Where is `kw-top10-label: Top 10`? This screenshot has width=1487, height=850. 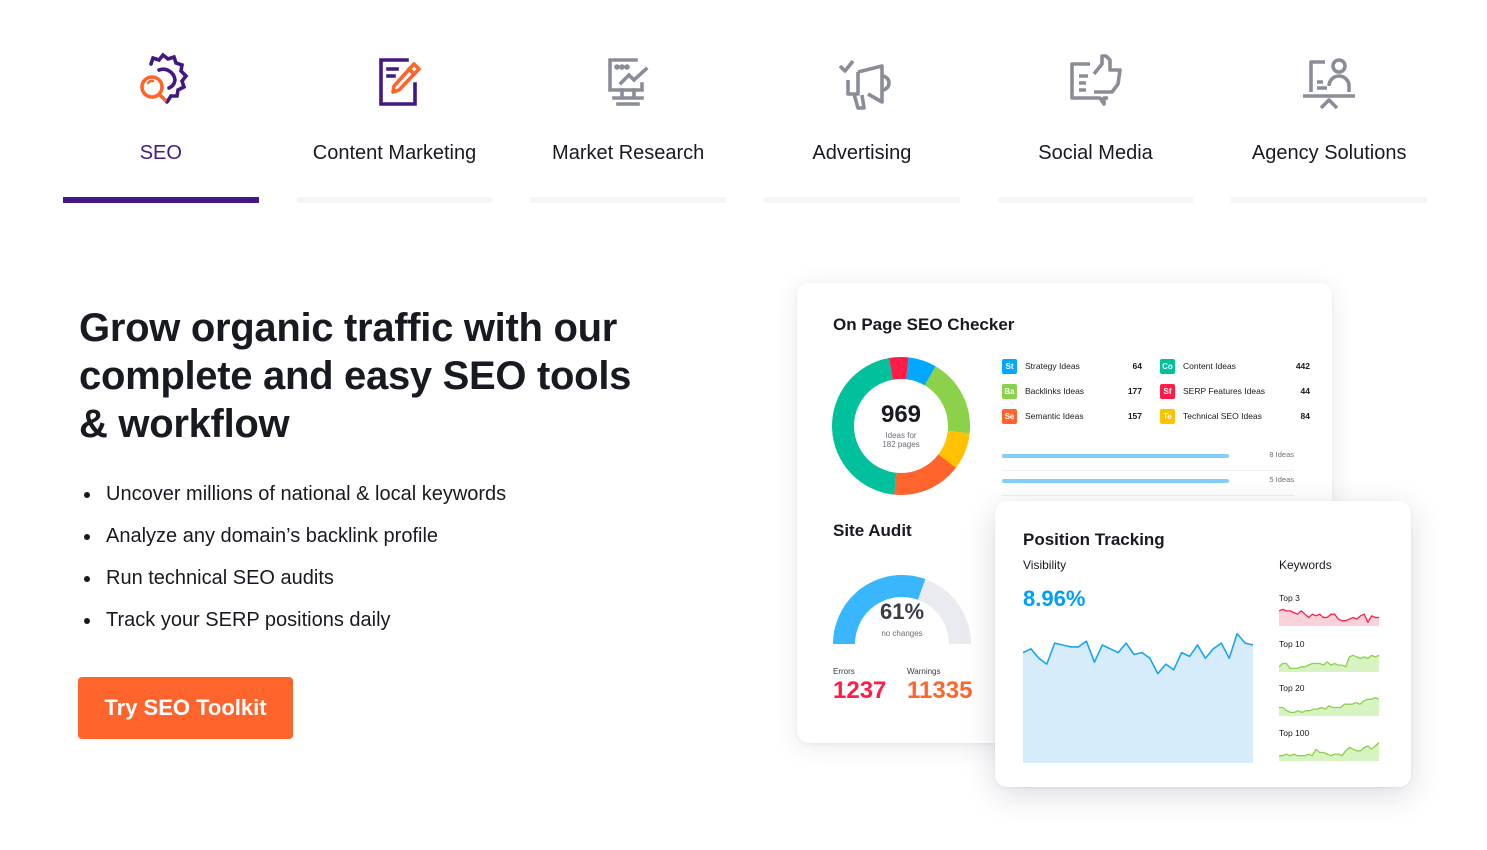 kw-top10-label: Top 10 is located at coordinates (1292, 644).